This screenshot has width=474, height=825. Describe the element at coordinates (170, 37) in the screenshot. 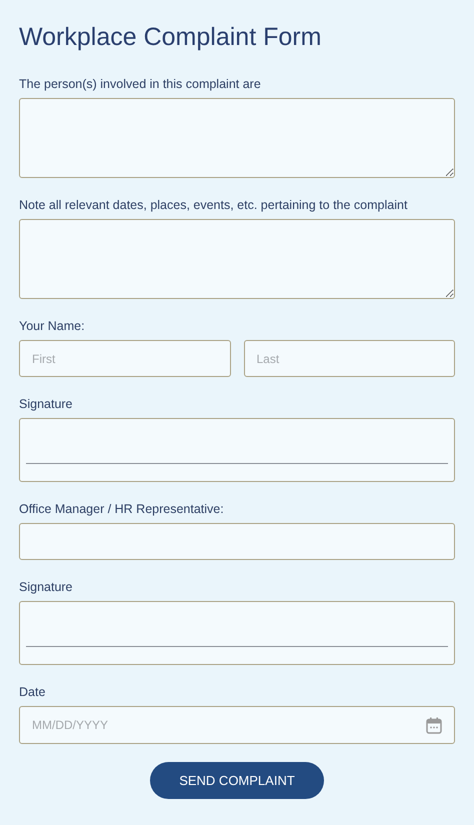

I see `form-title: Workplace Complaint Form` at that location.